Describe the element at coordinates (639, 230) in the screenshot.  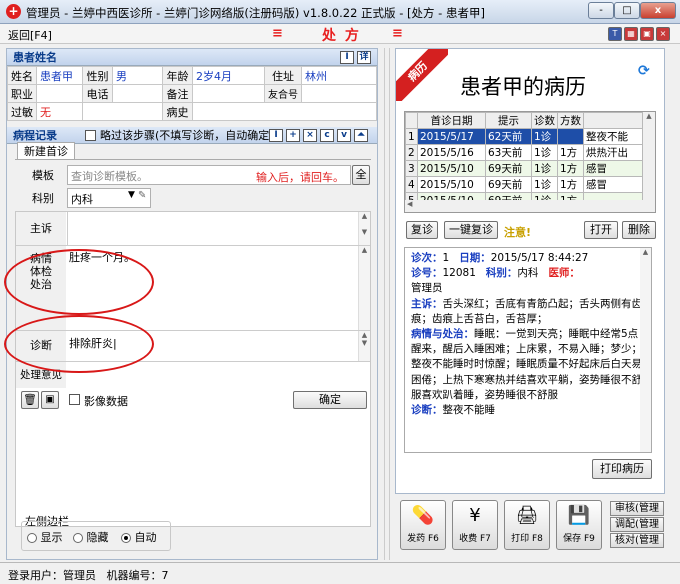
I see `delete-button: 删除` at that location.